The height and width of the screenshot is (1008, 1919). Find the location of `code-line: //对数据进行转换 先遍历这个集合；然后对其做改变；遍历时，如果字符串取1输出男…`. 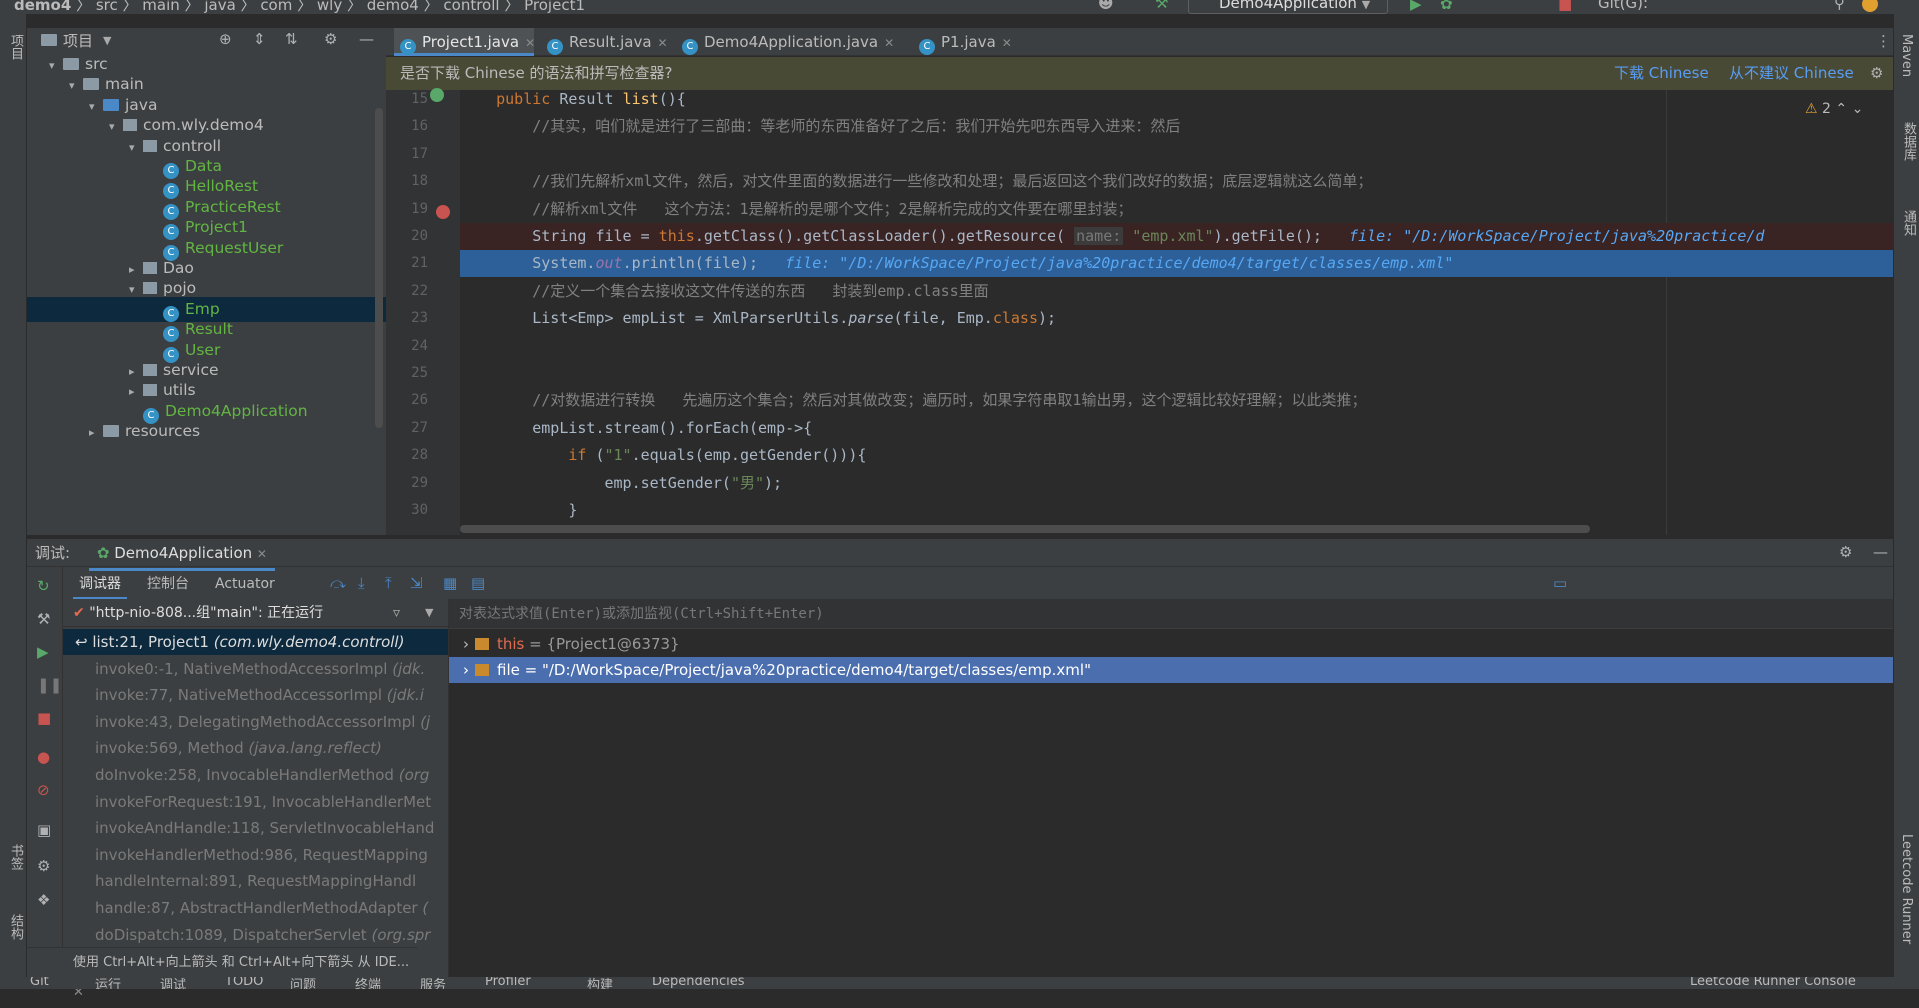

code-line: //对数据进行转换 先遍历这个集合；然后对其做改变；遍历时，如果字符串取1输出男… is located at coordinates (1176, 400).